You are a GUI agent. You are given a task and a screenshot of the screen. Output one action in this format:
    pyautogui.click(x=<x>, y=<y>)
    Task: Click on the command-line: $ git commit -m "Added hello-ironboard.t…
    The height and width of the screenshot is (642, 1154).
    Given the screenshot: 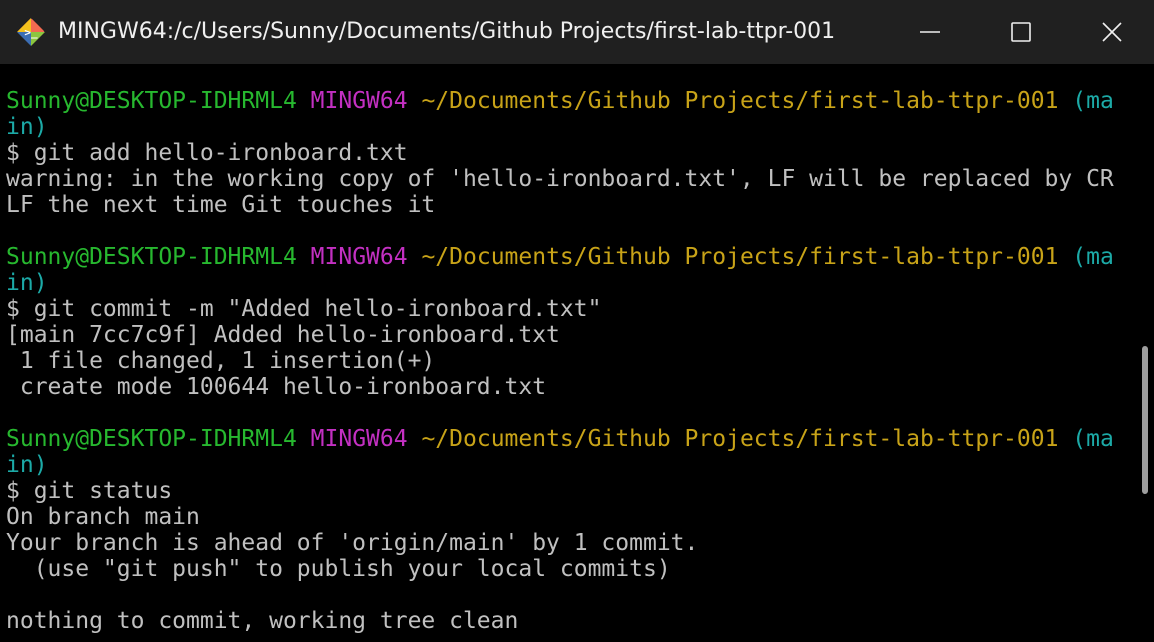 What is the action you would take?
    pyautogui.click(x=304, y=309)
    